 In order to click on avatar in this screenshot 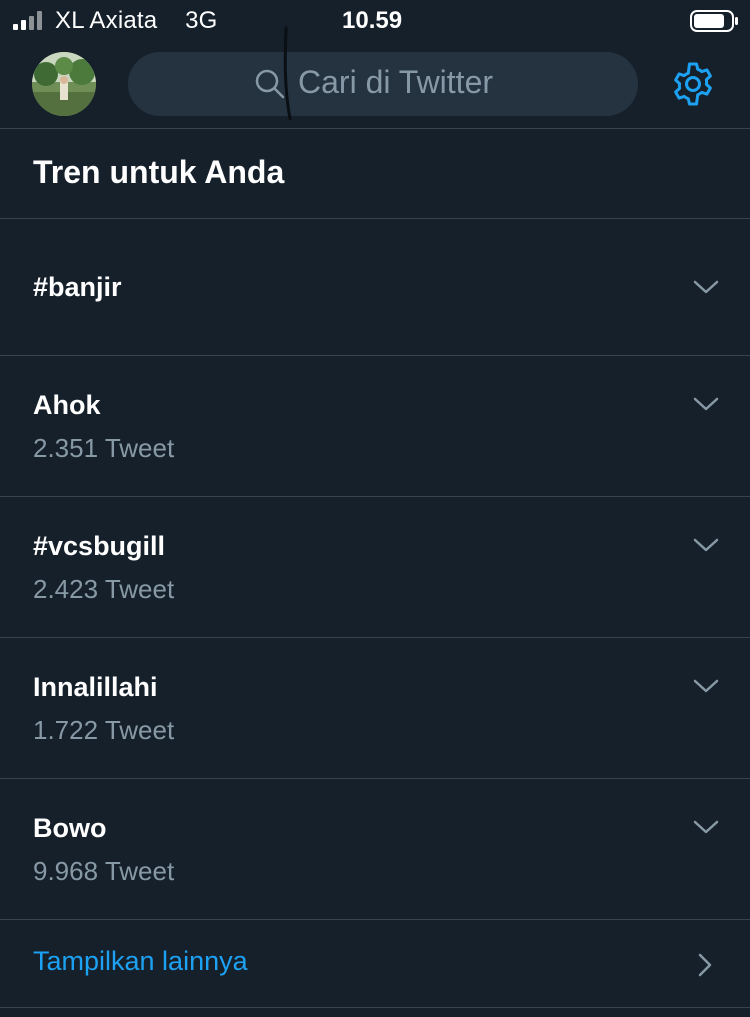, I will do `click(64, 84)`.